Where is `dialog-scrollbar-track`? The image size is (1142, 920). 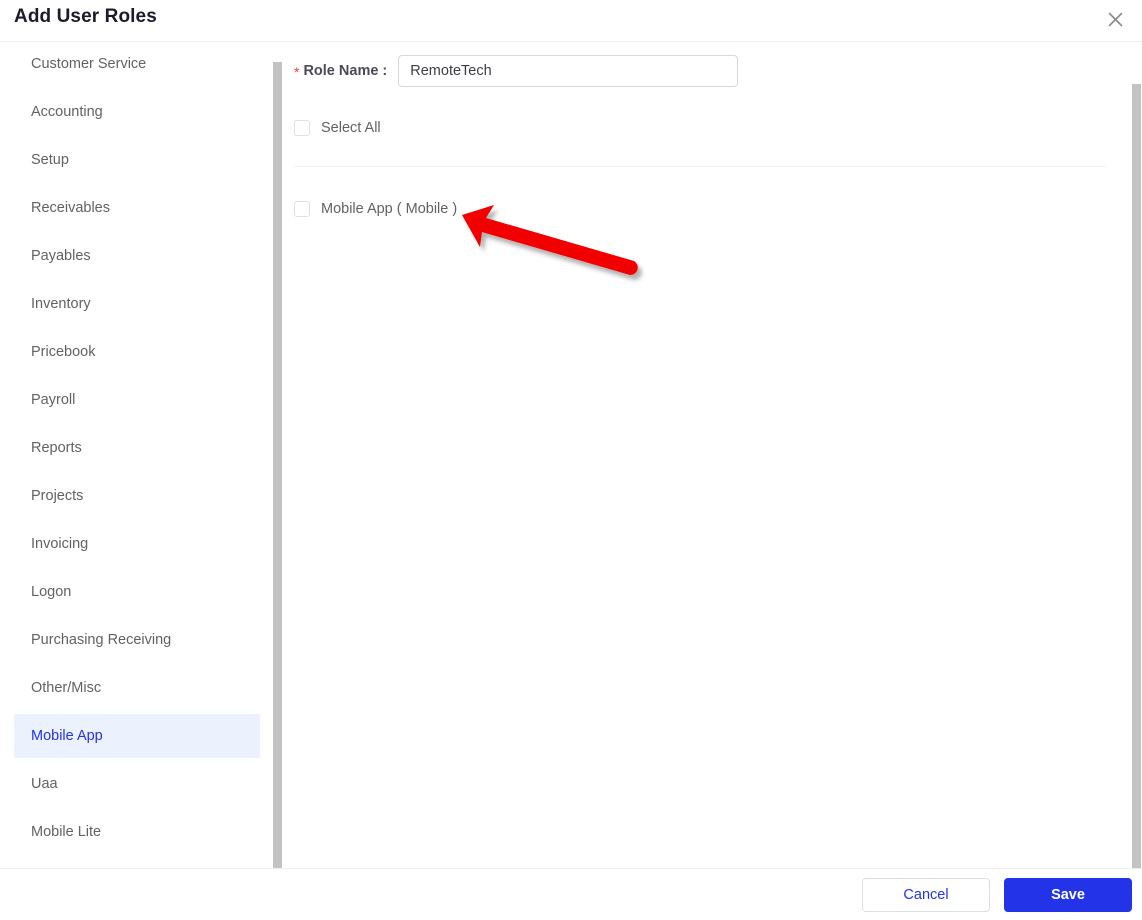
dialog-scrollbar-track is located at coordinates (1137, 472).